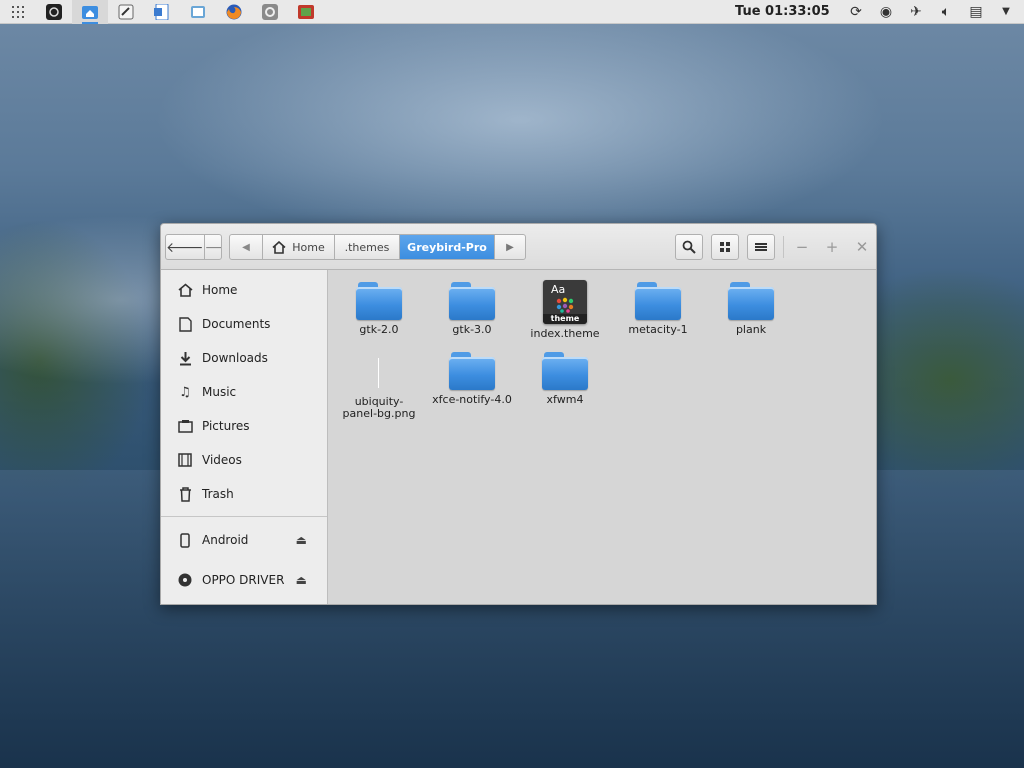  Describe the element at coordinates (226, 426) in the screenshot. I see `sidebar-item-label: Pictures` at that location.